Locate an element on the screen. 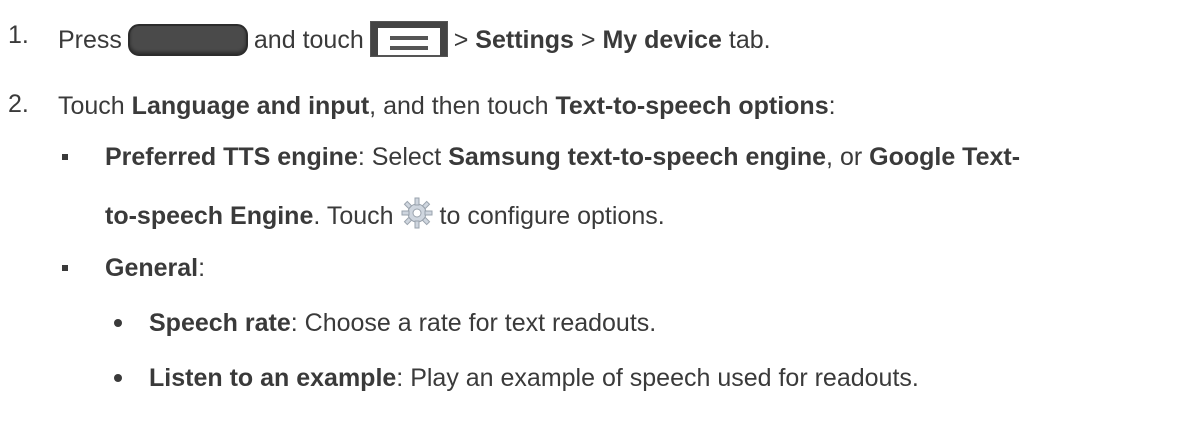 The image size is (1188, 438). step-1-number: 1. is located at coordinates (18, 35).